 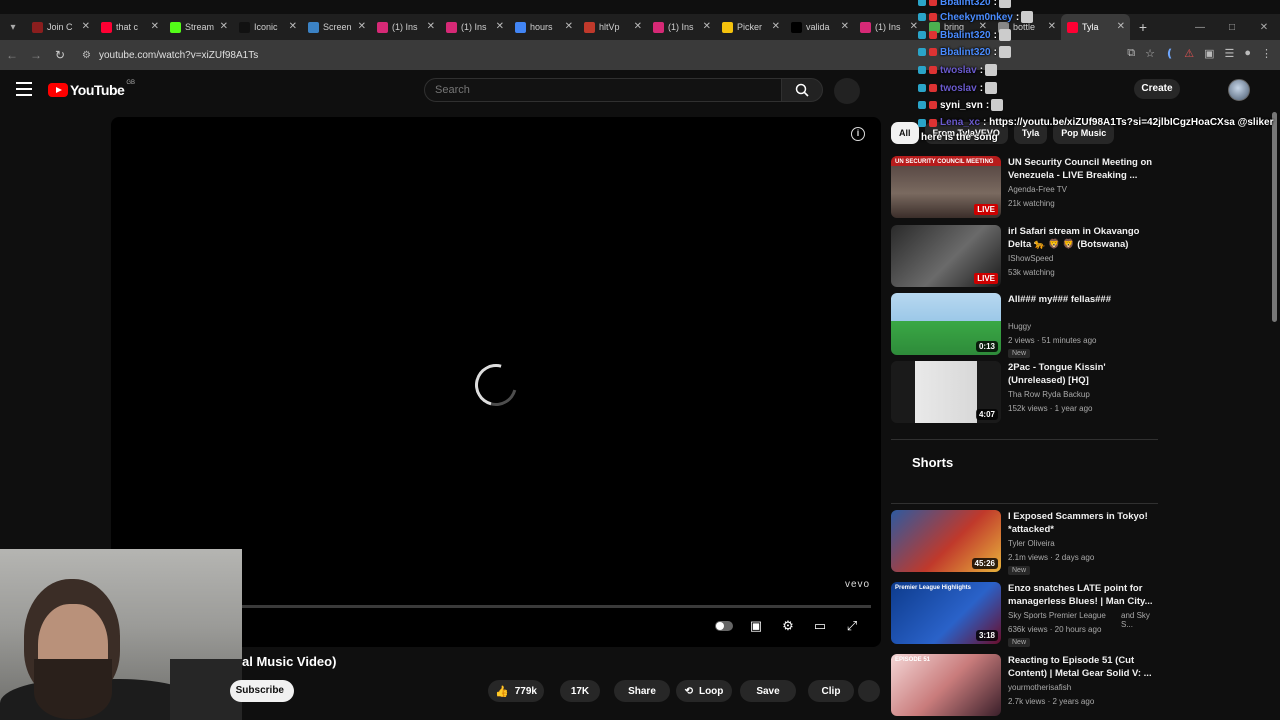 I want to click on browser-tab: Picker ✕, so click(x=750, y=27).